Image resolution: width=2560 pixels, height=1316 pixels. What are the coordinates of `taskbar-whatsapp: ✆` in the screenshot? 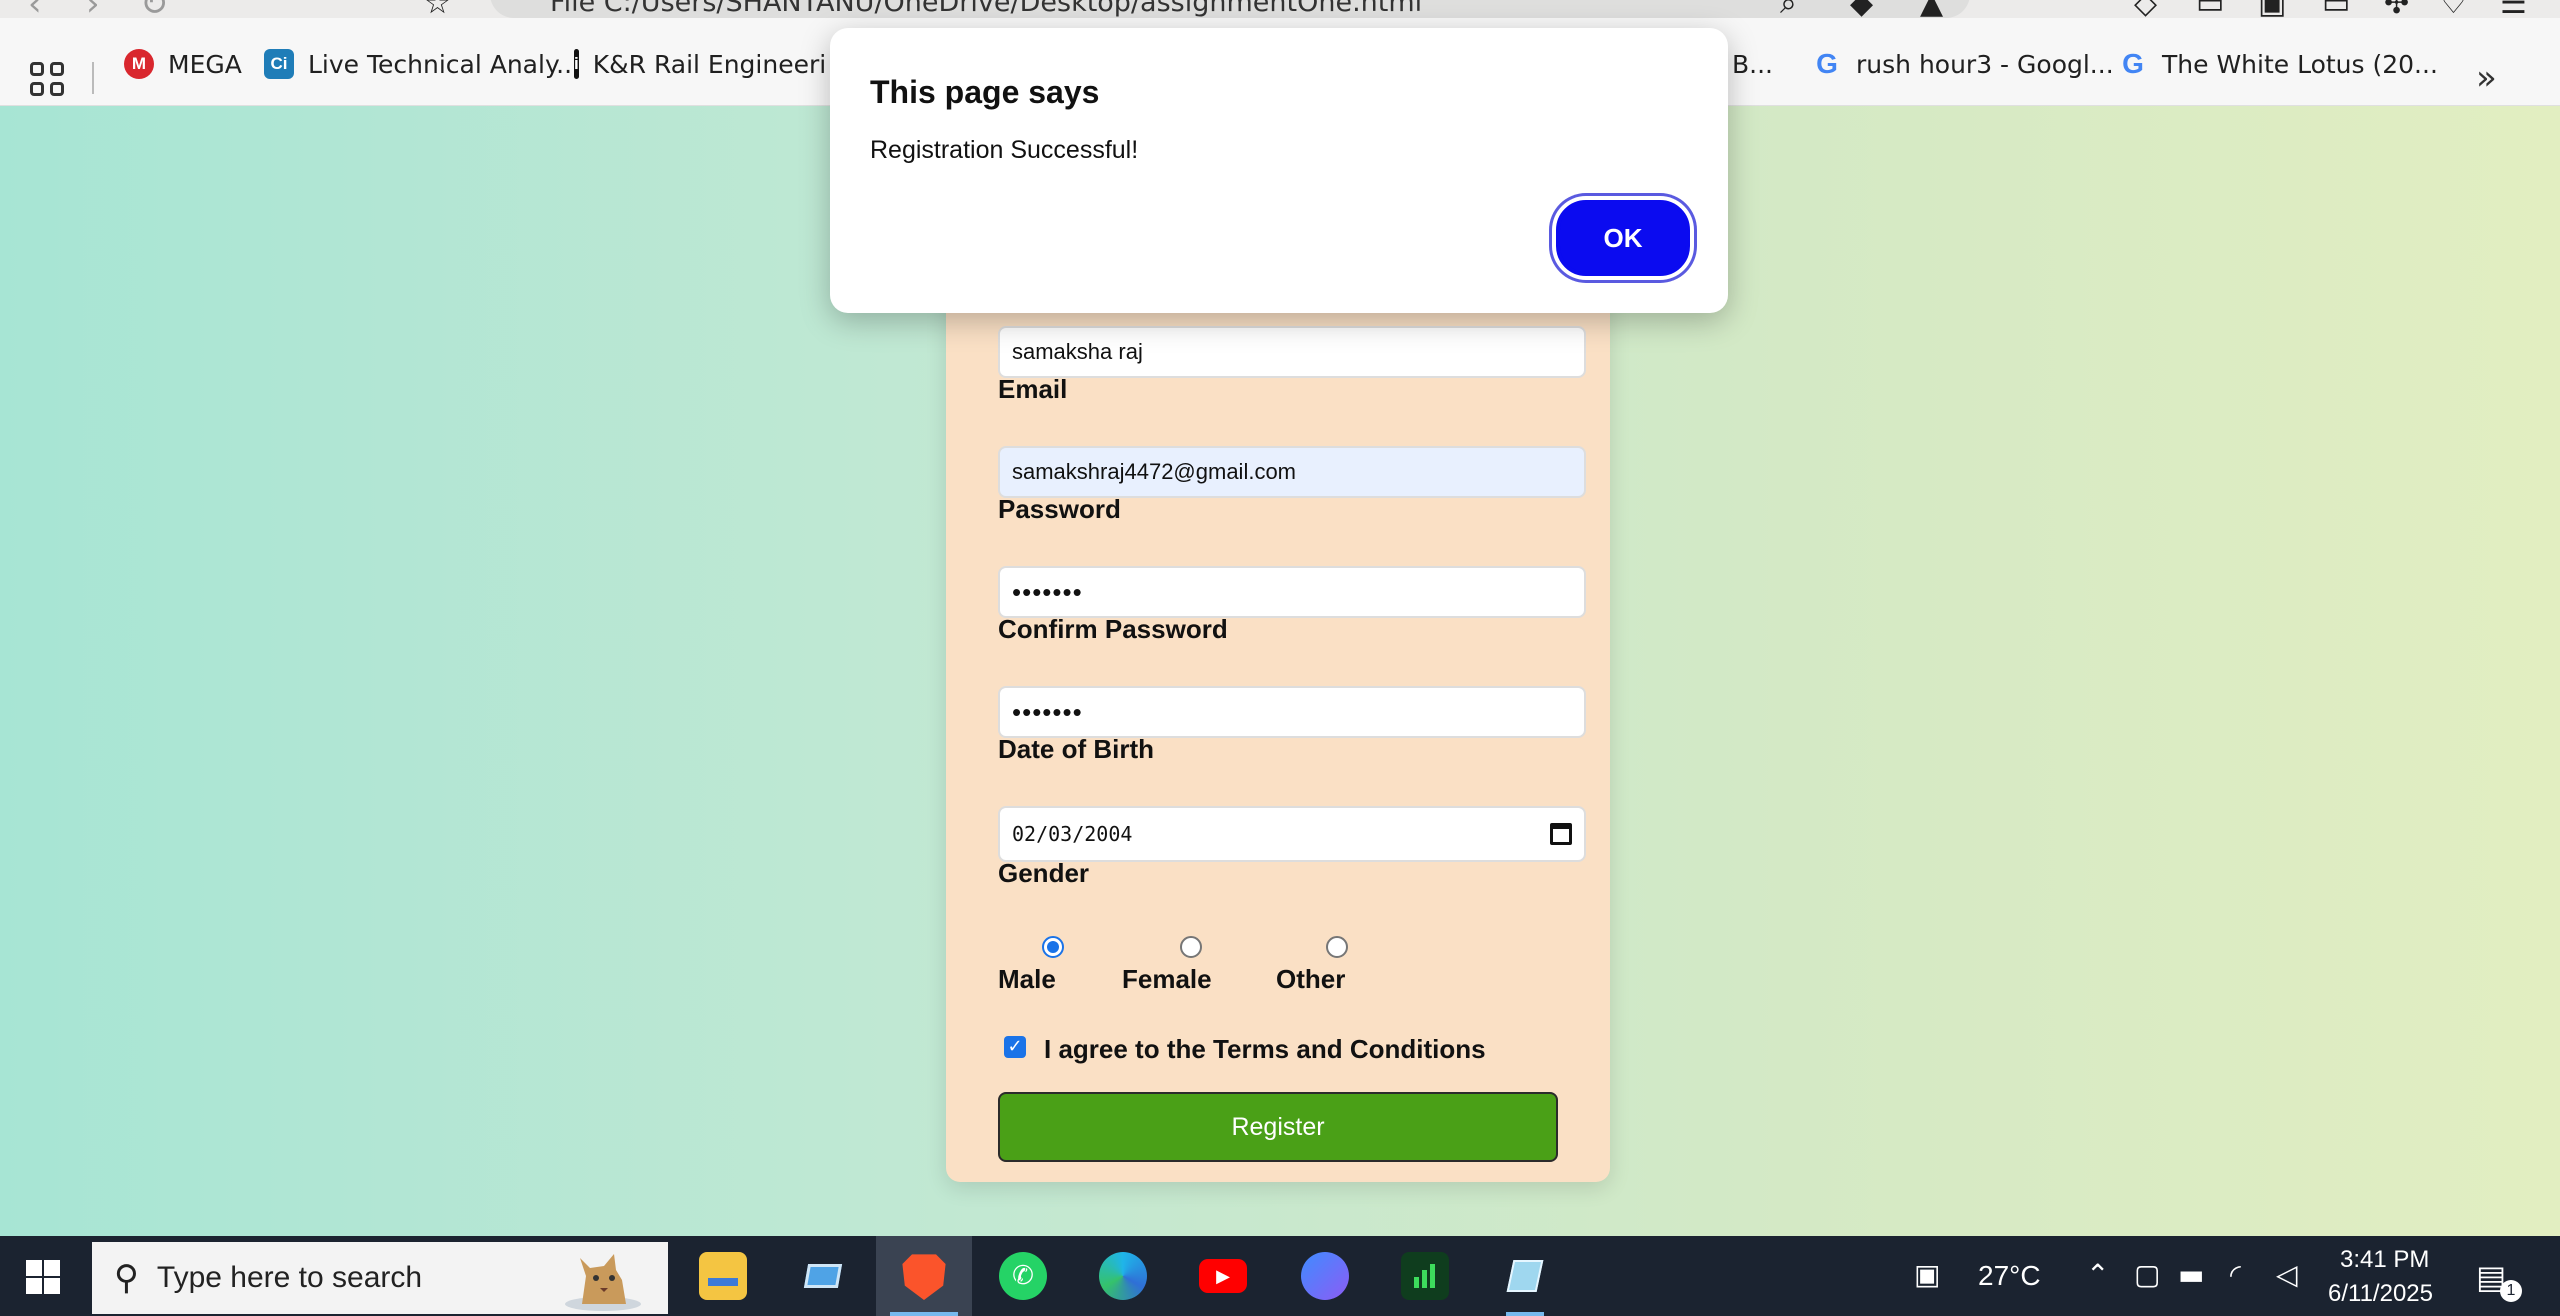 It's located at (1023, 1276).